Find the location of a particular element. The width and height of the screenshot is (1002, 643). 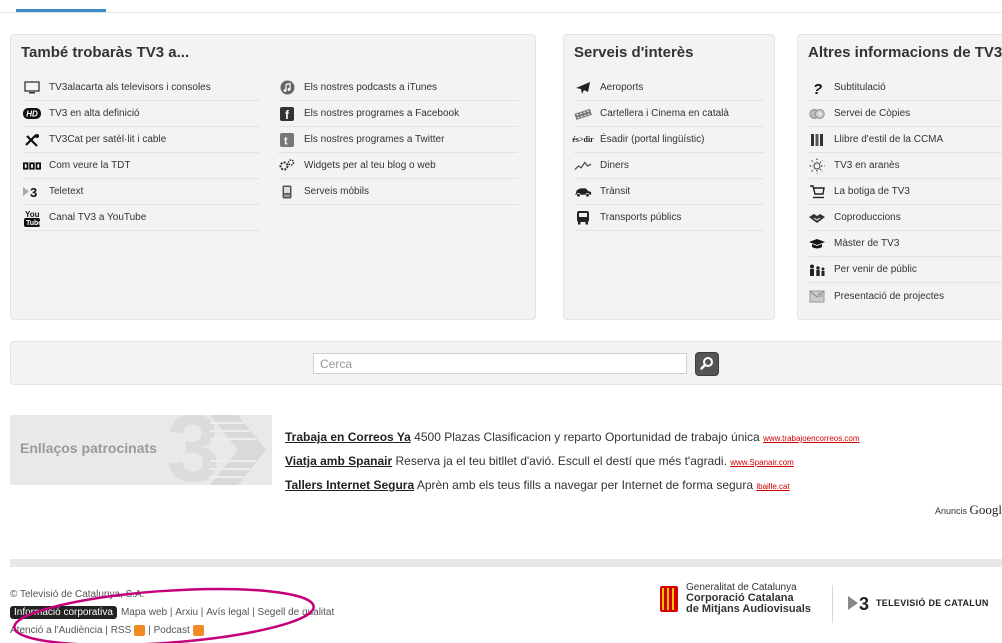

search-button is located at coordinates (707, 364).